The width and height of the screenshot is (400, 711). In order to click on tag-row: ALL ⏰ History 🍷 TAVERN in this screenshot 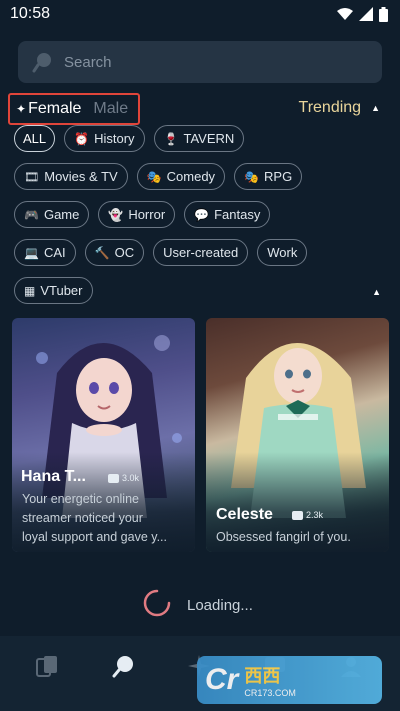, I will do `click(202, 138)`.